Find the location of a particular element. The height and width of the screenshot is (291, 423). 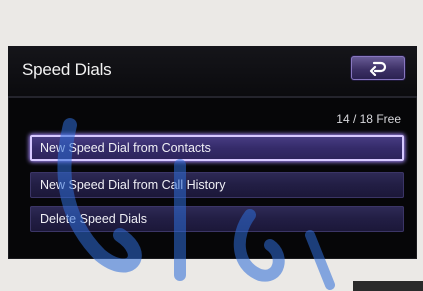

back-arrow-icon is located at coordinates (378, 68).